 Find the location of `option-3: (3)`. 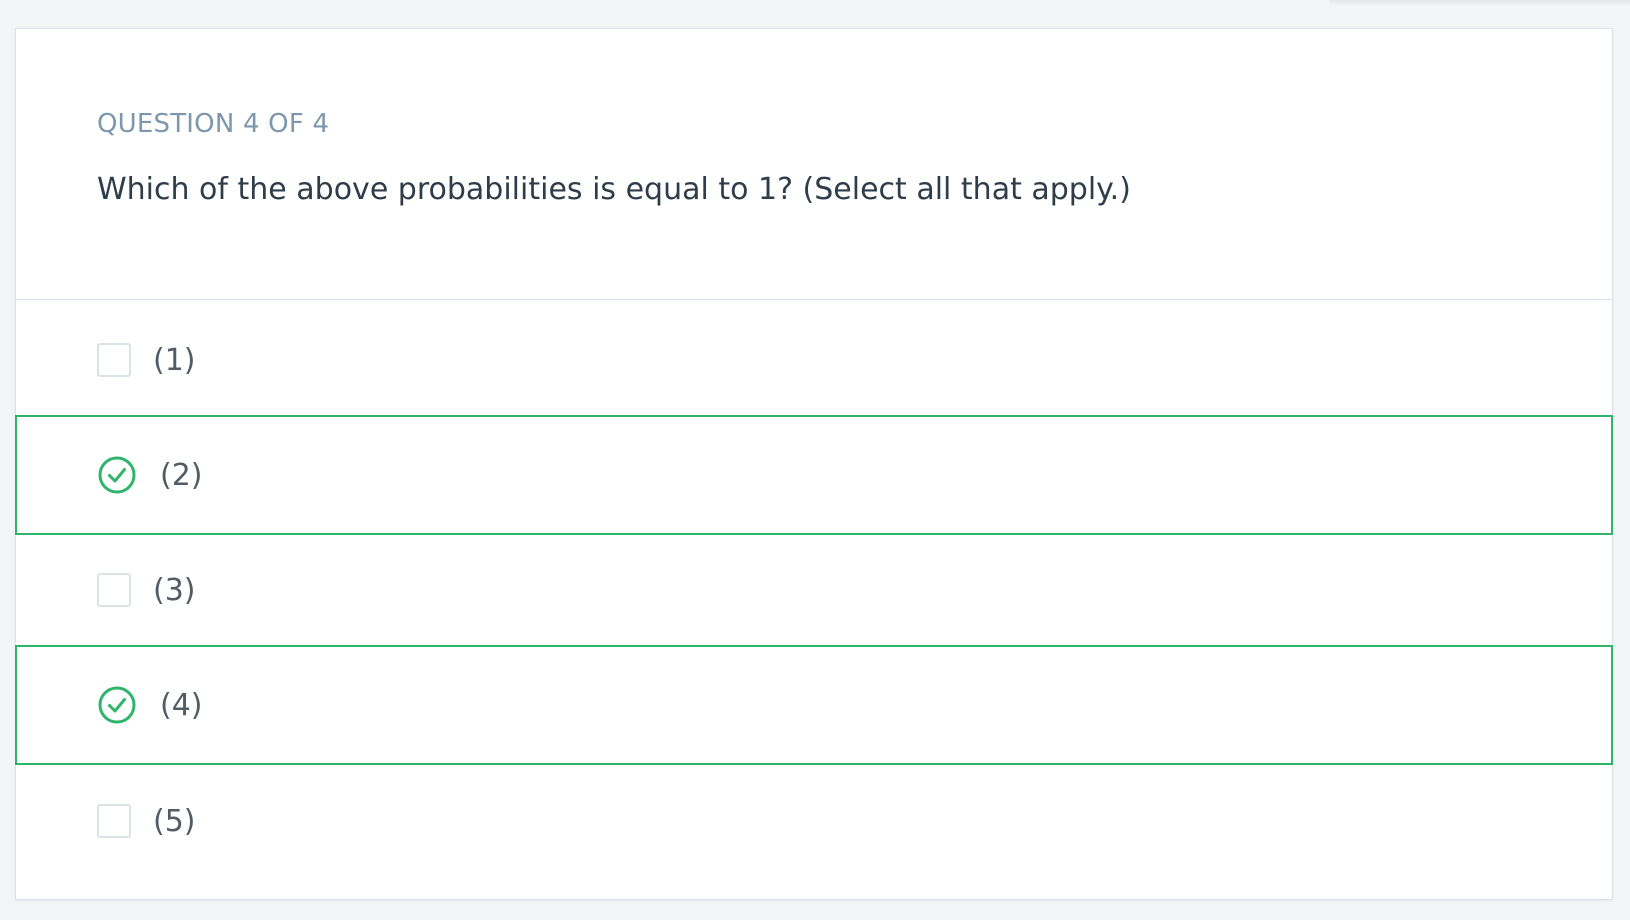

option-3: (3) is located at coordinates (814, 590).